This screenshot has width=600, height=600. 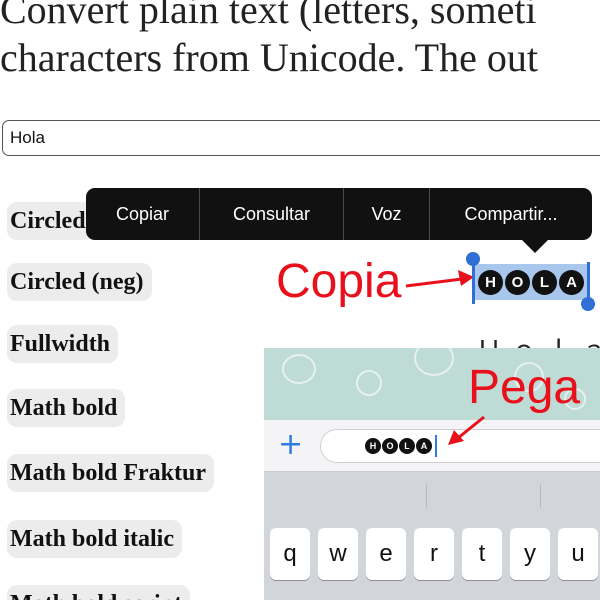 What do you see at coordinates (301, 138) in the screenshot?
I see `text-input` at bounding box center [301, 138].